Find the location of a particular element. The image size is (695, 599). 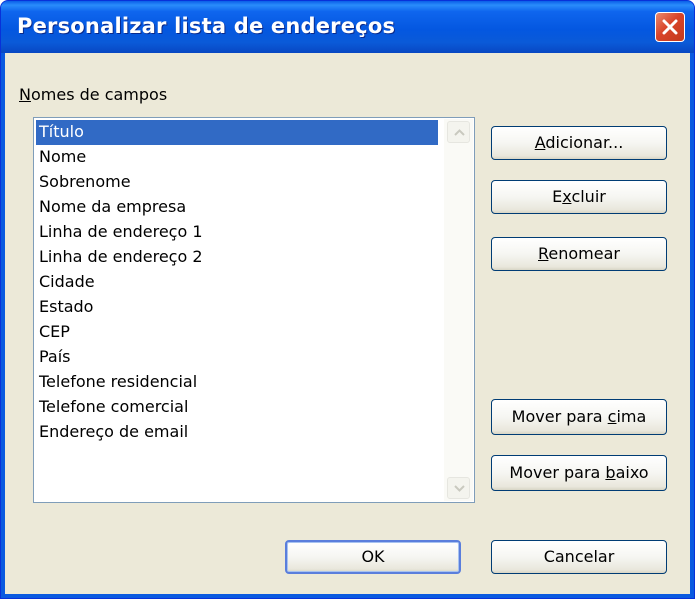

field-list-item: CEP is located at coordinates (237, 332).